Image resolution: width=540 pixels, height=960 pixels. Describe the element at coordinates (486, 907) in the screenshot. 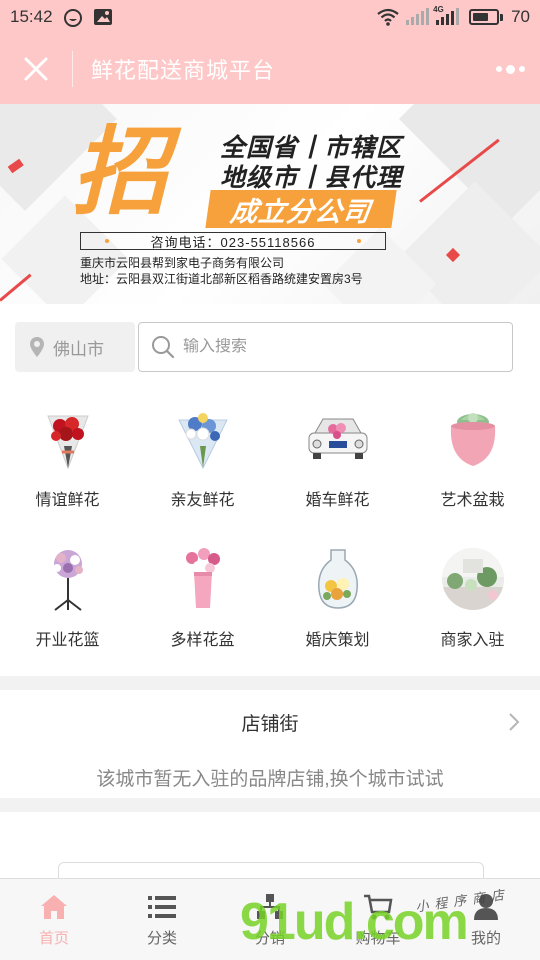

I see `user-icon` at that location.